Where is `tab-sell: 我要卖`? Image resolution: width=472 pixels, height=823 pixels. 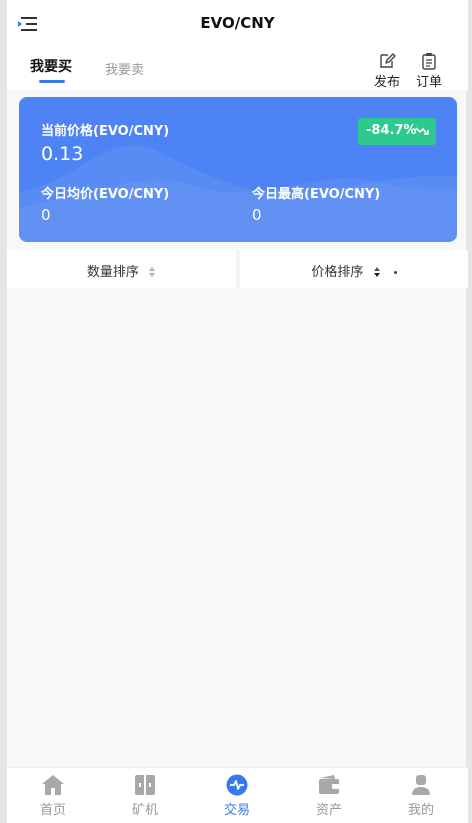
tab-sell: 我要卖 is located at coordinates (124, 68).